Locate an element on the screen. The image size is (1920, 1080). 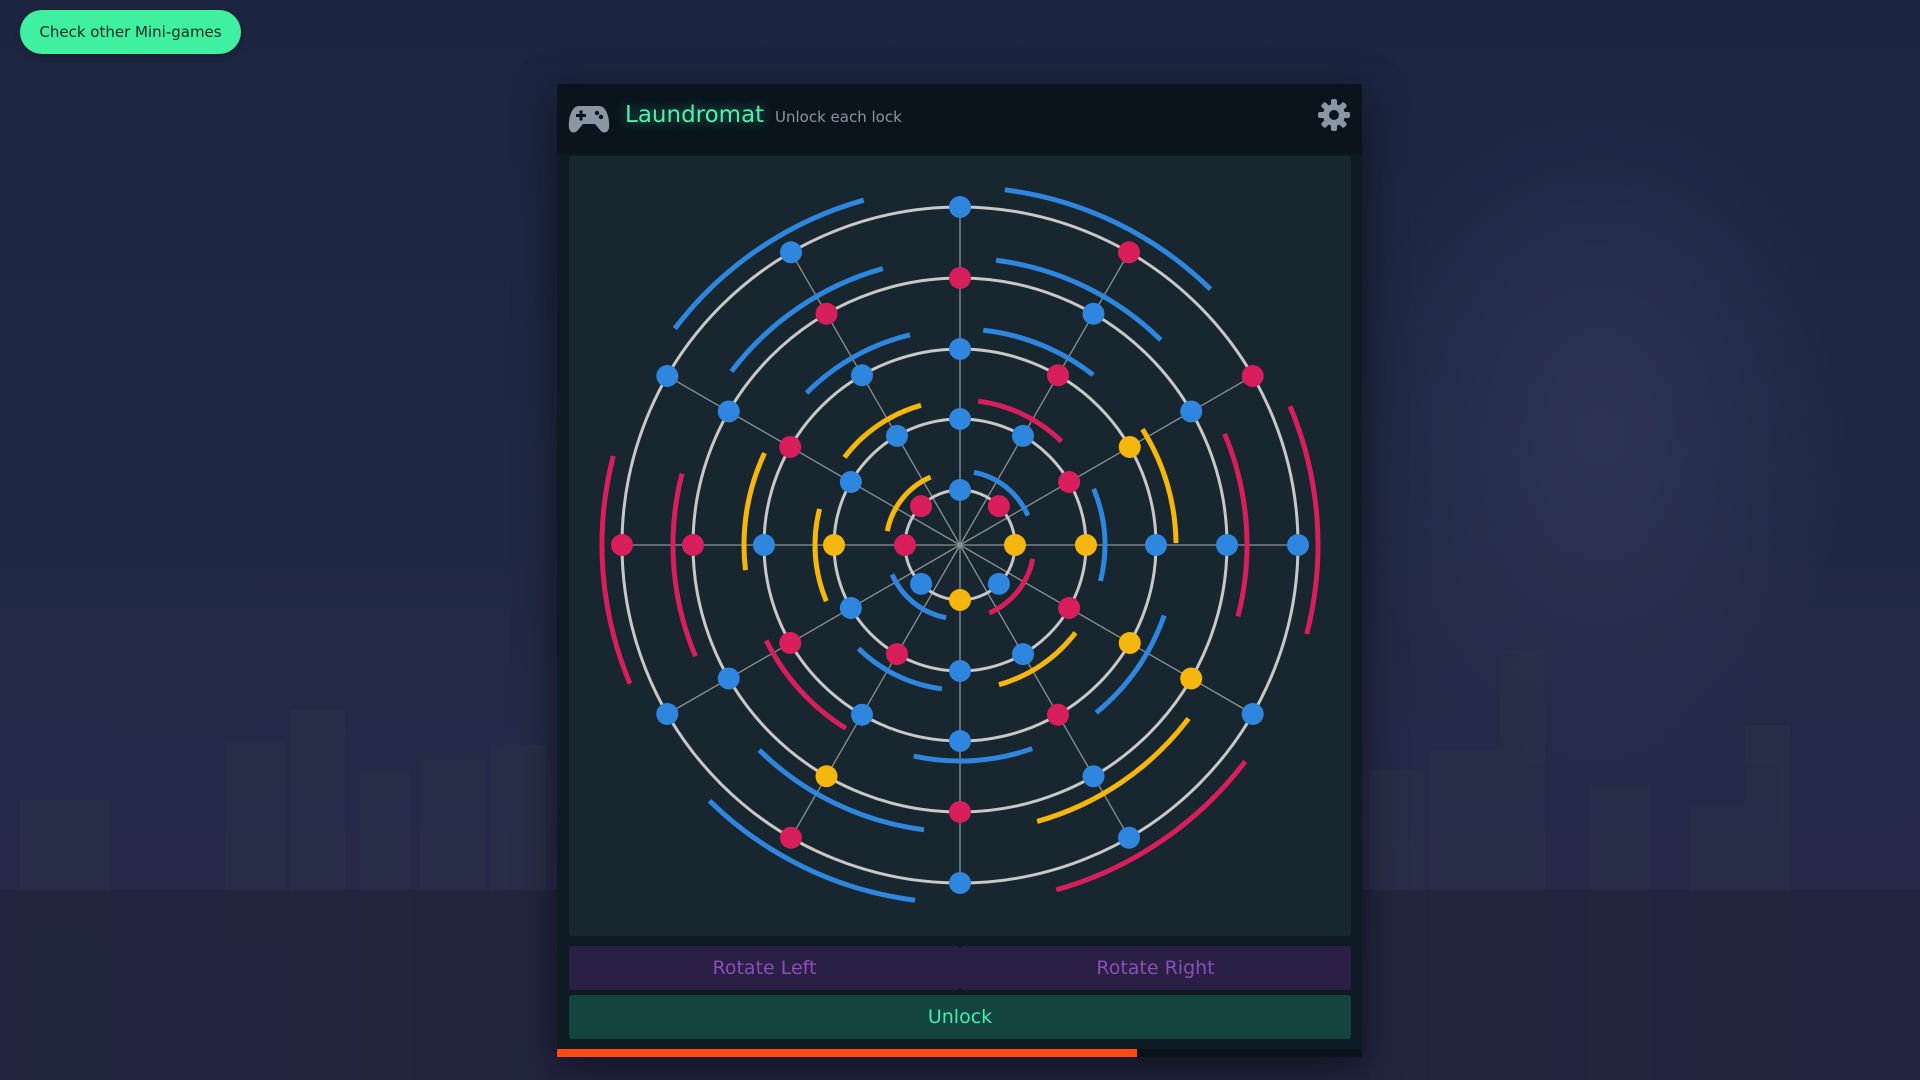
rotate-right-button: Rotate Right is located at coordinates (1155, 968).